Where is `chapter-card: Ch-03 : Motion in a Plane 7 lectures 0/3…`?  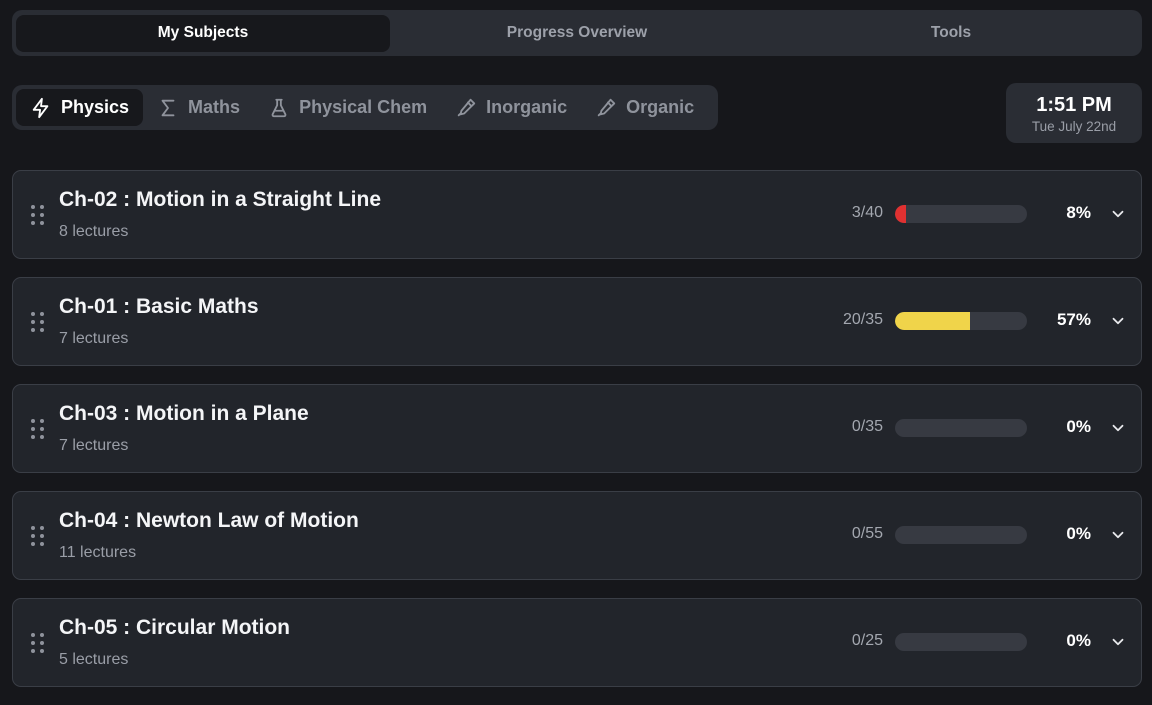 chapter-card: Ch-03 : Motion in a Plane 7 lectures 0/3… is located at coordinates (577, 428).